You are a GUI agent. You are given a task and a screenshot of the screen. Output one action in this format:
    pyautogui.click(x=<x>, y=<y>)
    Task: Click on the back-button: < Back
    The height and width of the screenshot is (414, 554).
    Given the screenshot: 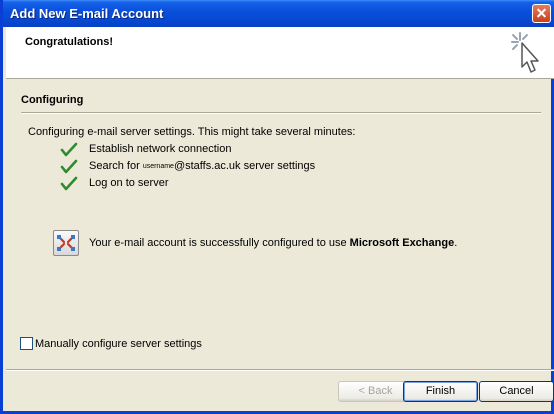 What is the action you would take?
    pyautogui.click(x=375, y=391)
    